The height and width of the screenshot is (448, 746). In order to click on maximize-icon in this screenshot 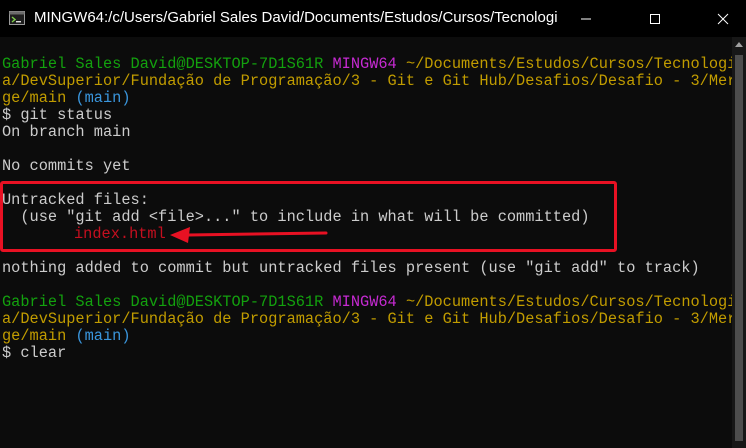, I will do `click(655, 18)`.